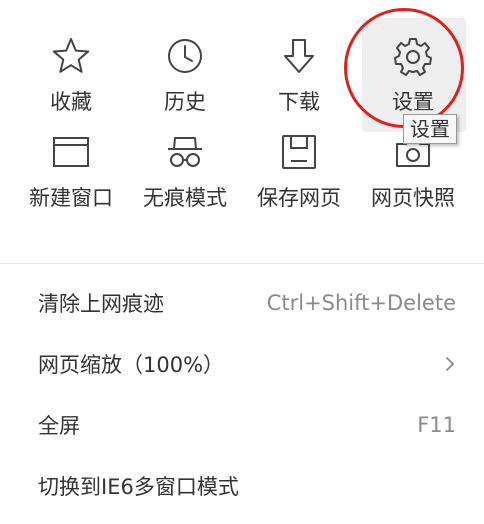  I want to click on downloads-button: 下载, so click(299, 73).